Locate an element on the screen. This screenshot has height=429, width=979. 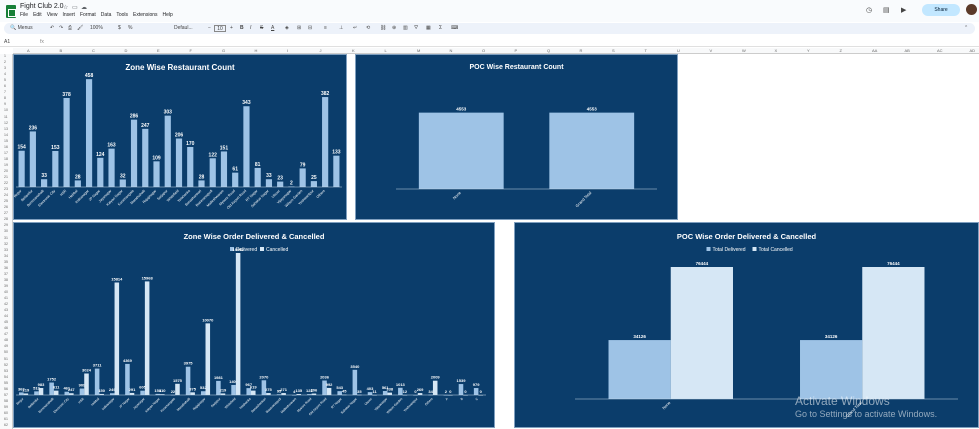
row-header: 29 is located at coordinates (6, 225).